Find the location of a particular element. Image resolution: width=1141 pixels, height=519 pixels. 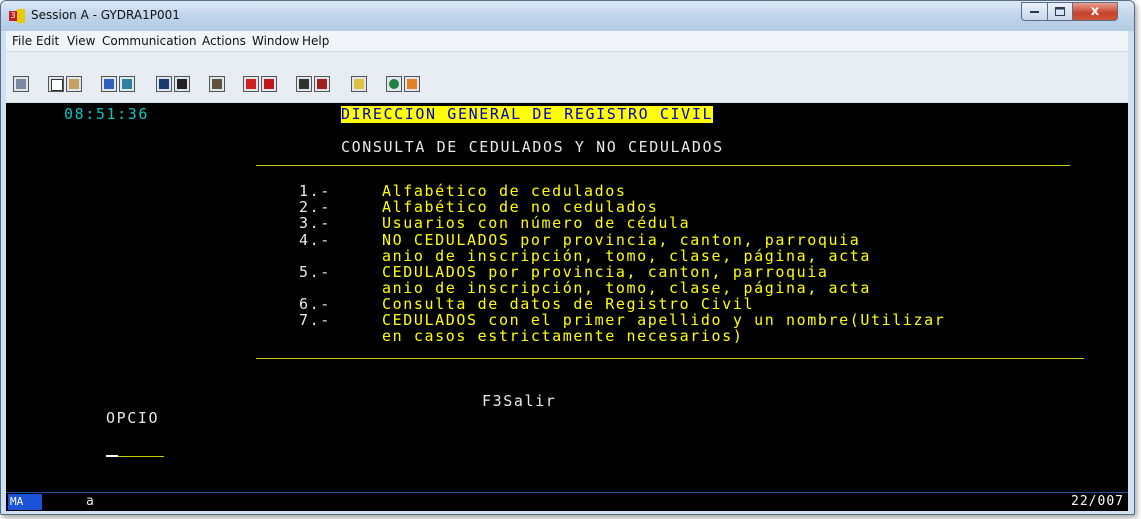

session-indicator: a is located at coordinates (90, 501).